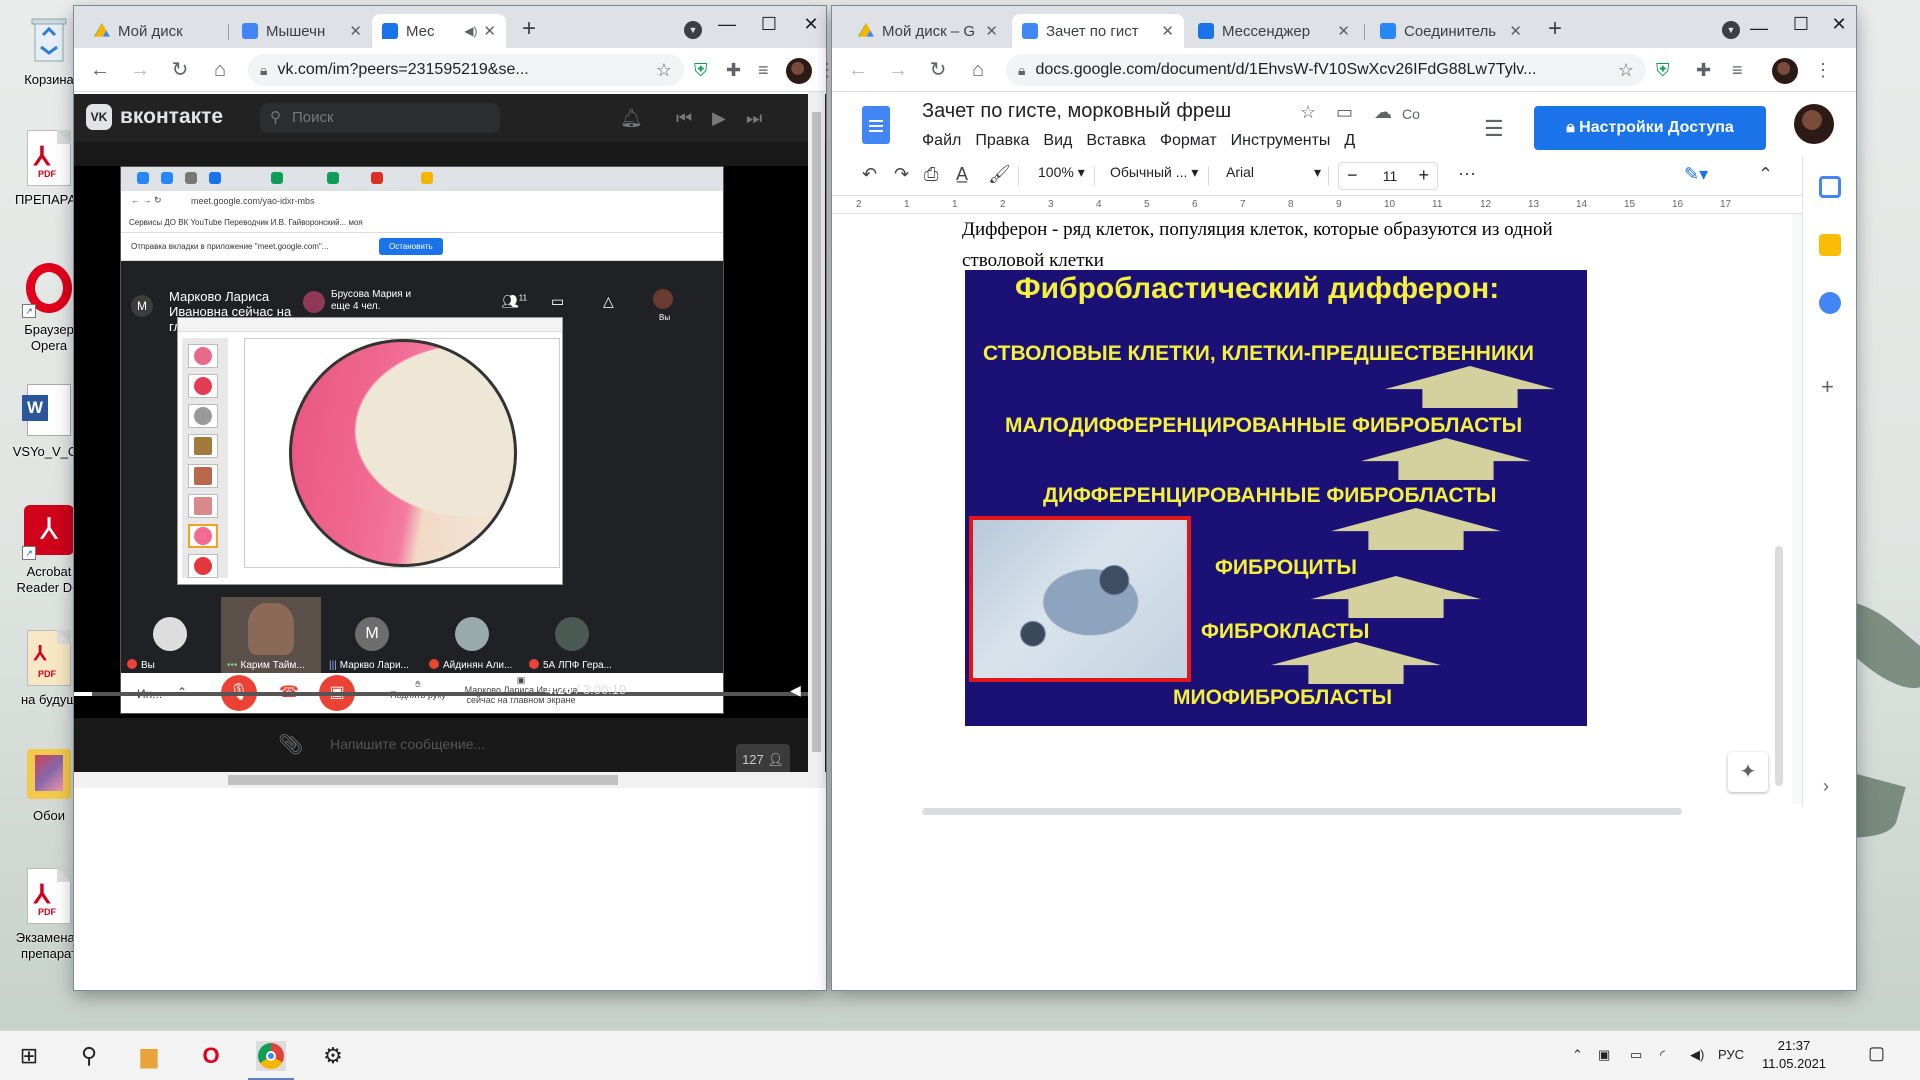 The height and width of the screenshot is (1080, 1920). Describe the element at coordinates (1115, 141) in the screenshot. I see `menu-insert: Вставка` at that location.